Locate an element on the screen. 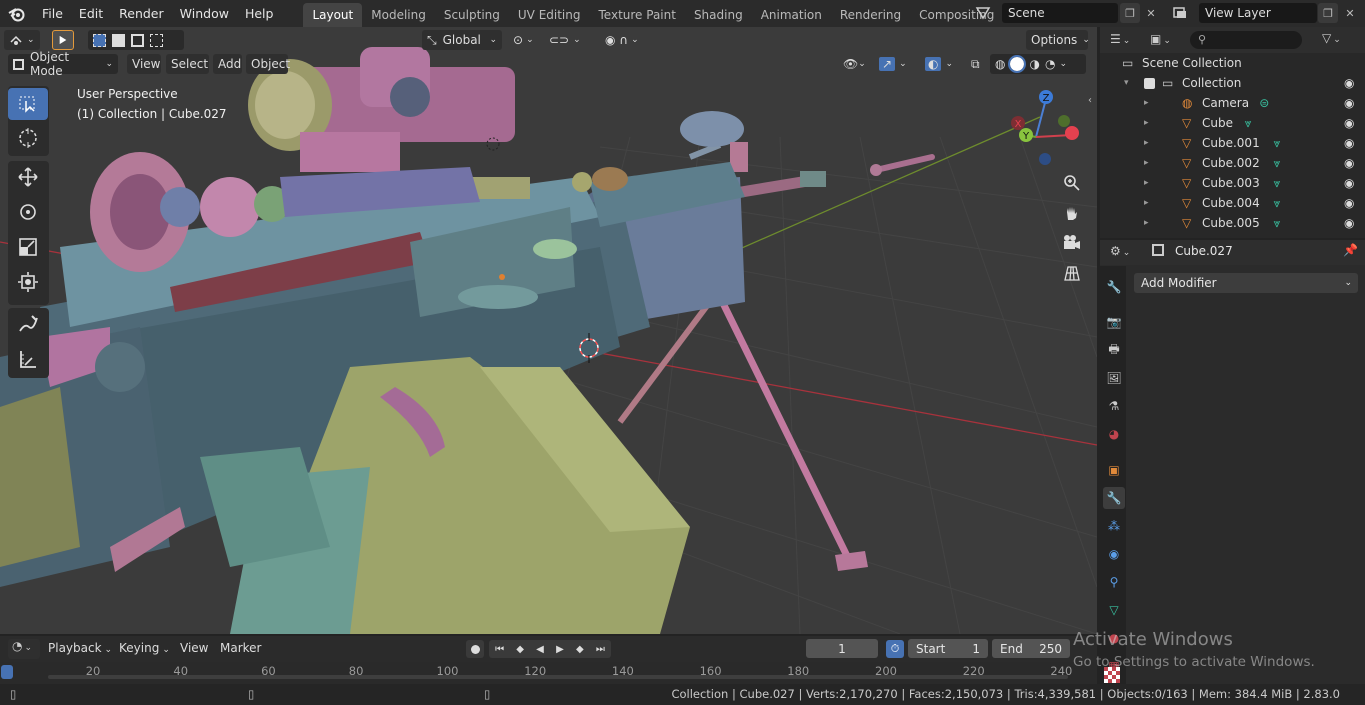  view-layer-field: View Layer is located at coordinates (1258, 13).